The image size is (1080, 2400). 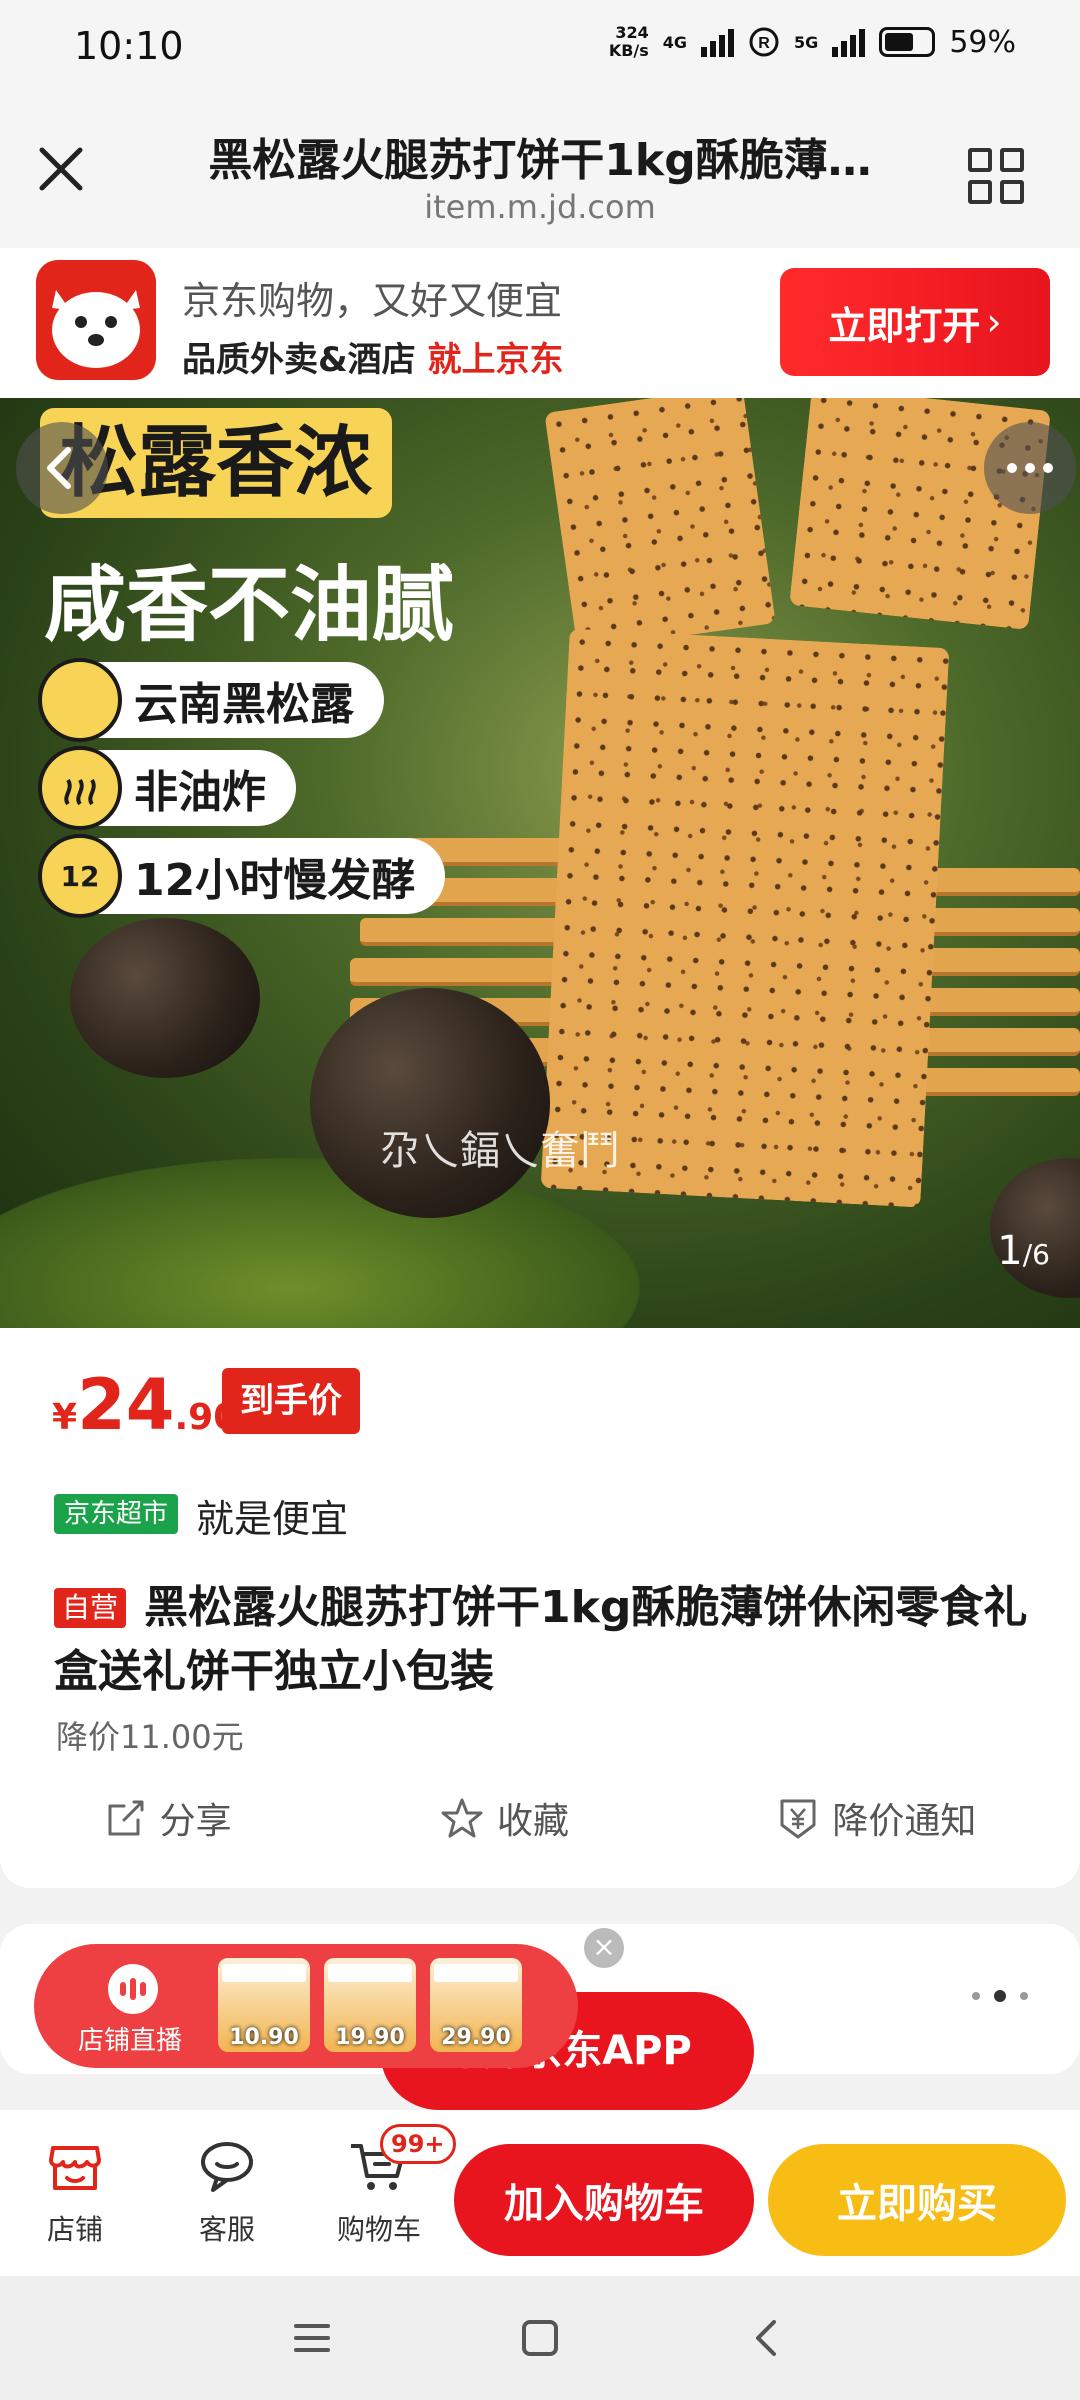 I want to click on status-time: 10:10, so click(x=129, y=46).